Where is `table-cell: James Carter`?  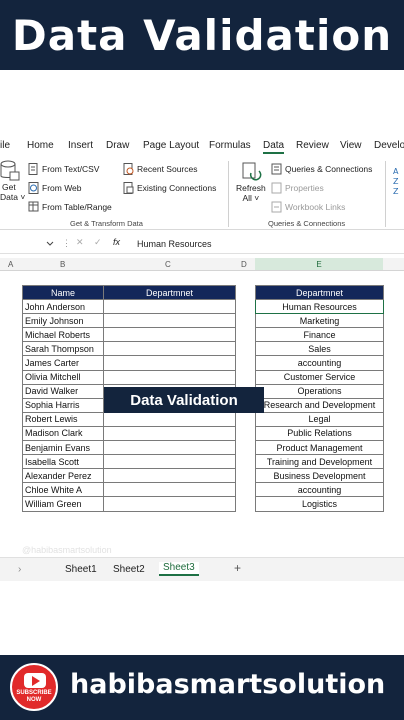 table-cell: James Carter is located at coordinates (63, 363).